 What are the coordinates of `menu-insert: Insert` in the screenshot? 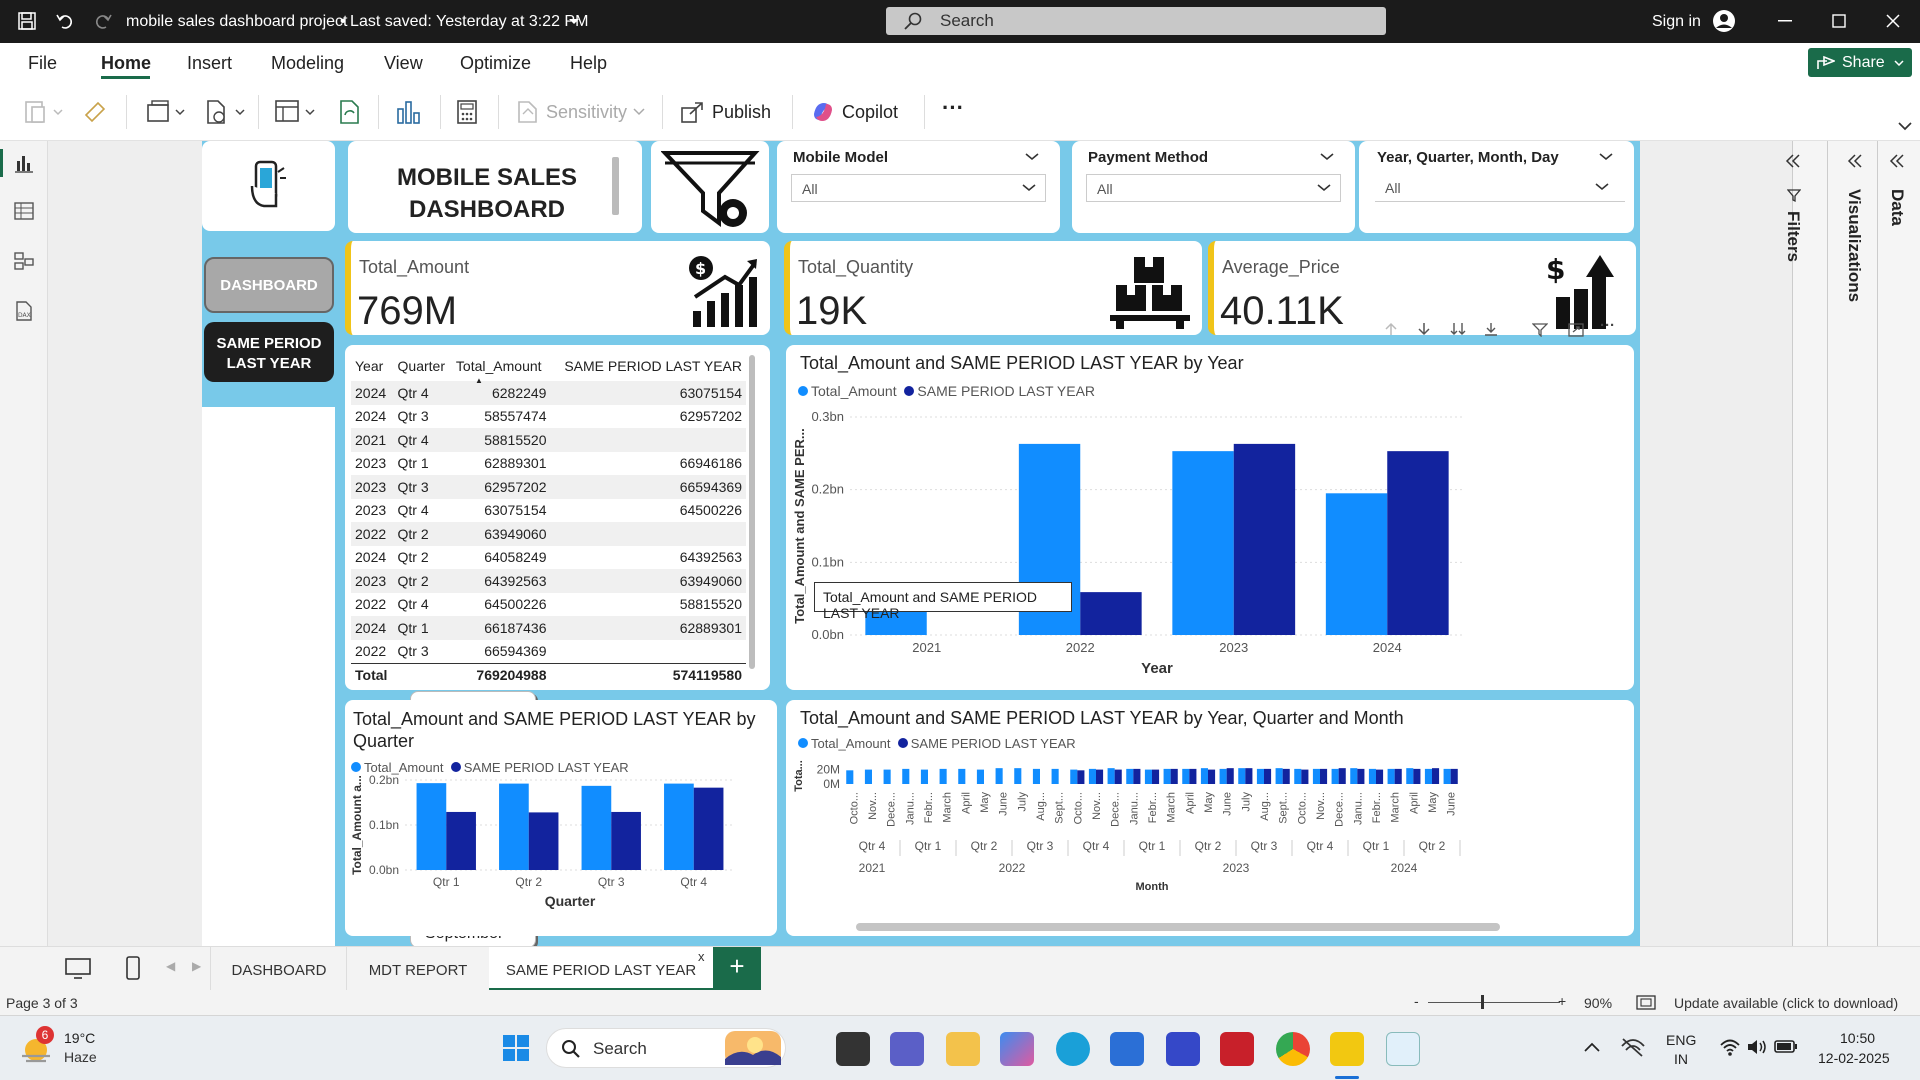 It's located at (209, 63).